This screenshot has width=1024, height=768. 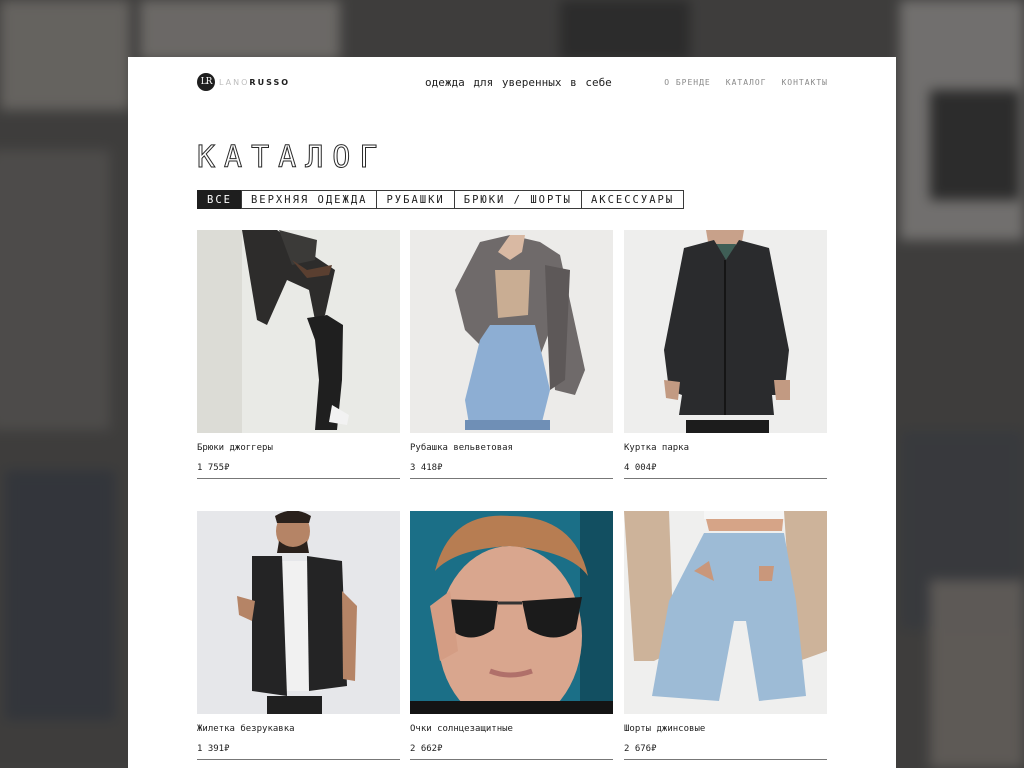 I want to click on product-name: Куртка парка, so click(x=657, y=448).